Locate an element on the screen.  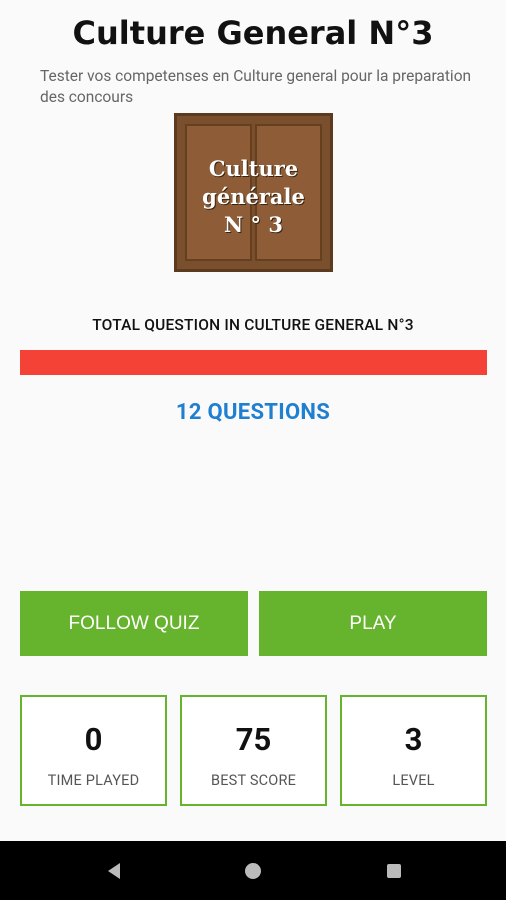
progress-fill is located at coordinates (253, 362).